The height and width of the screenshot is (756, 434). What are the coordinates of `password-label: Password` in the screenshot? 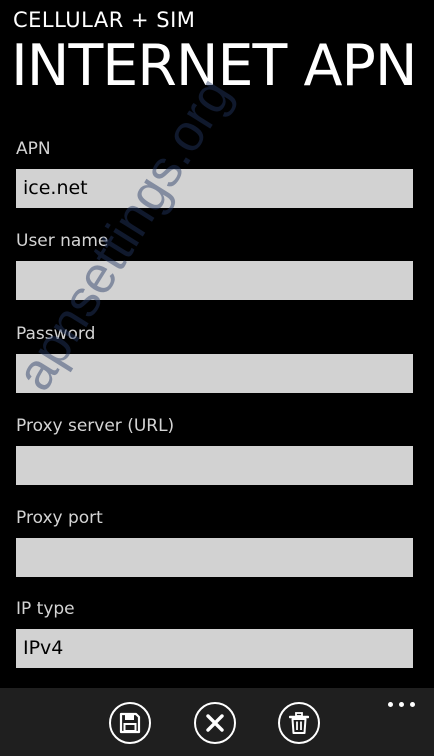 It's located at (56, 334).